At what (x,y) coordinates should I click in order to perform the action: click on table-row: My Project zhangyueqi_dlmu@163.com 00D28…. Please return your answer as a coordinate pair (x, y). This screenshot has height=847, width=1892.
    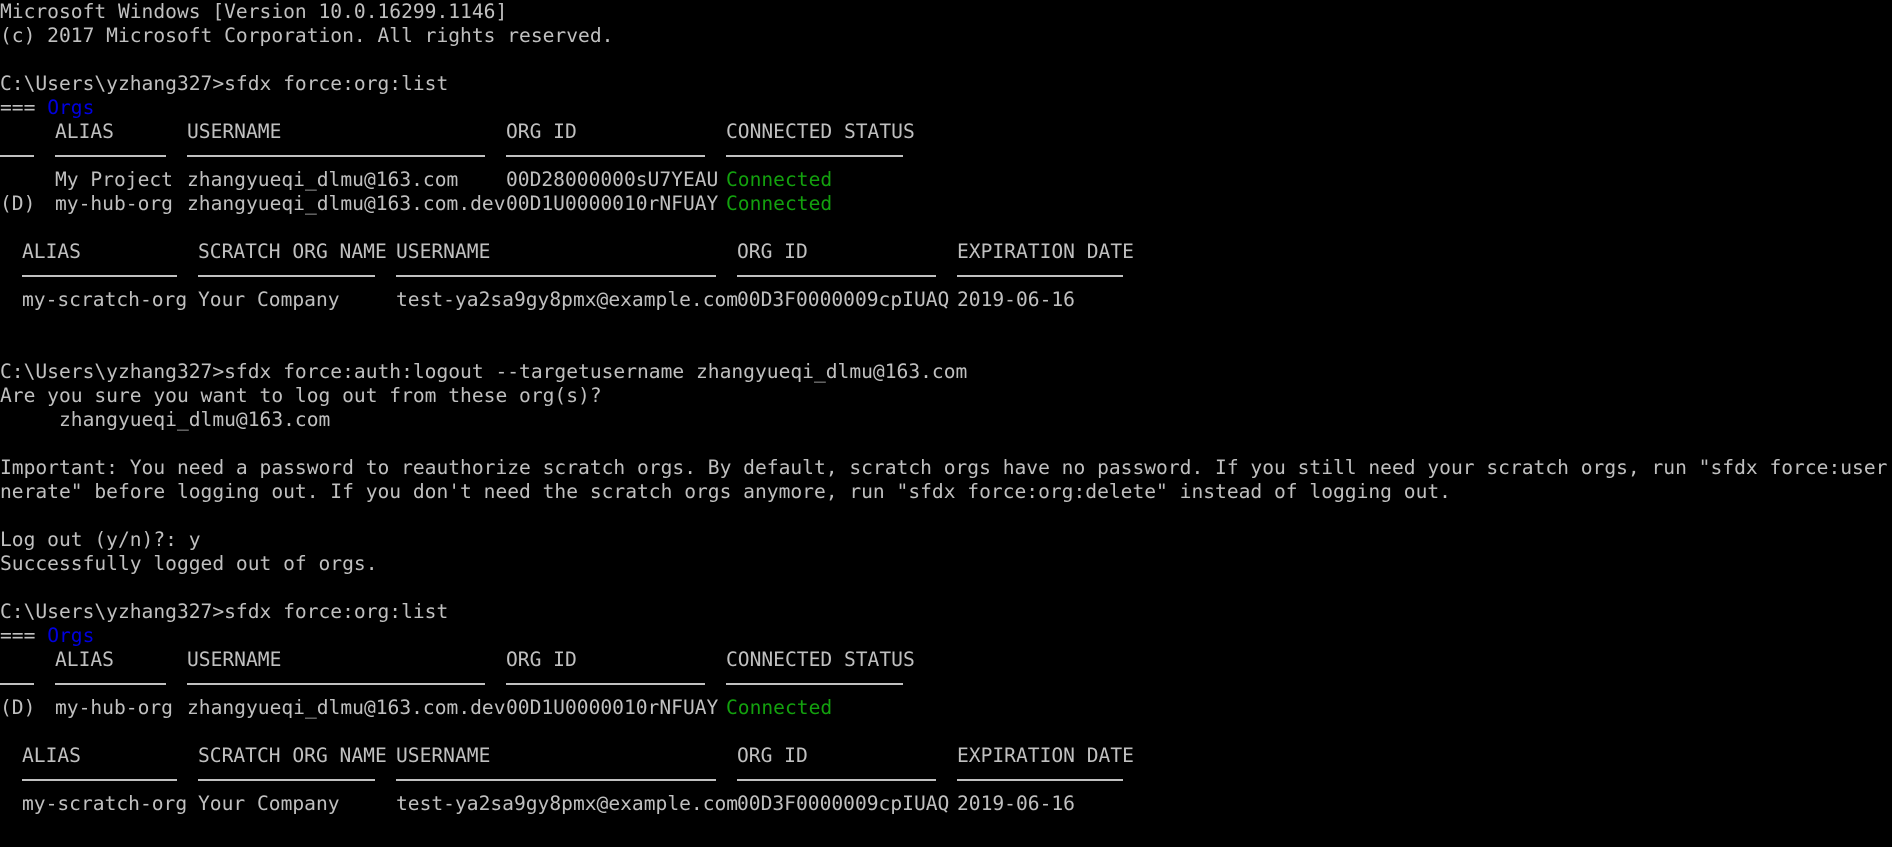
    Looking at the image, I should click on (416, 180).